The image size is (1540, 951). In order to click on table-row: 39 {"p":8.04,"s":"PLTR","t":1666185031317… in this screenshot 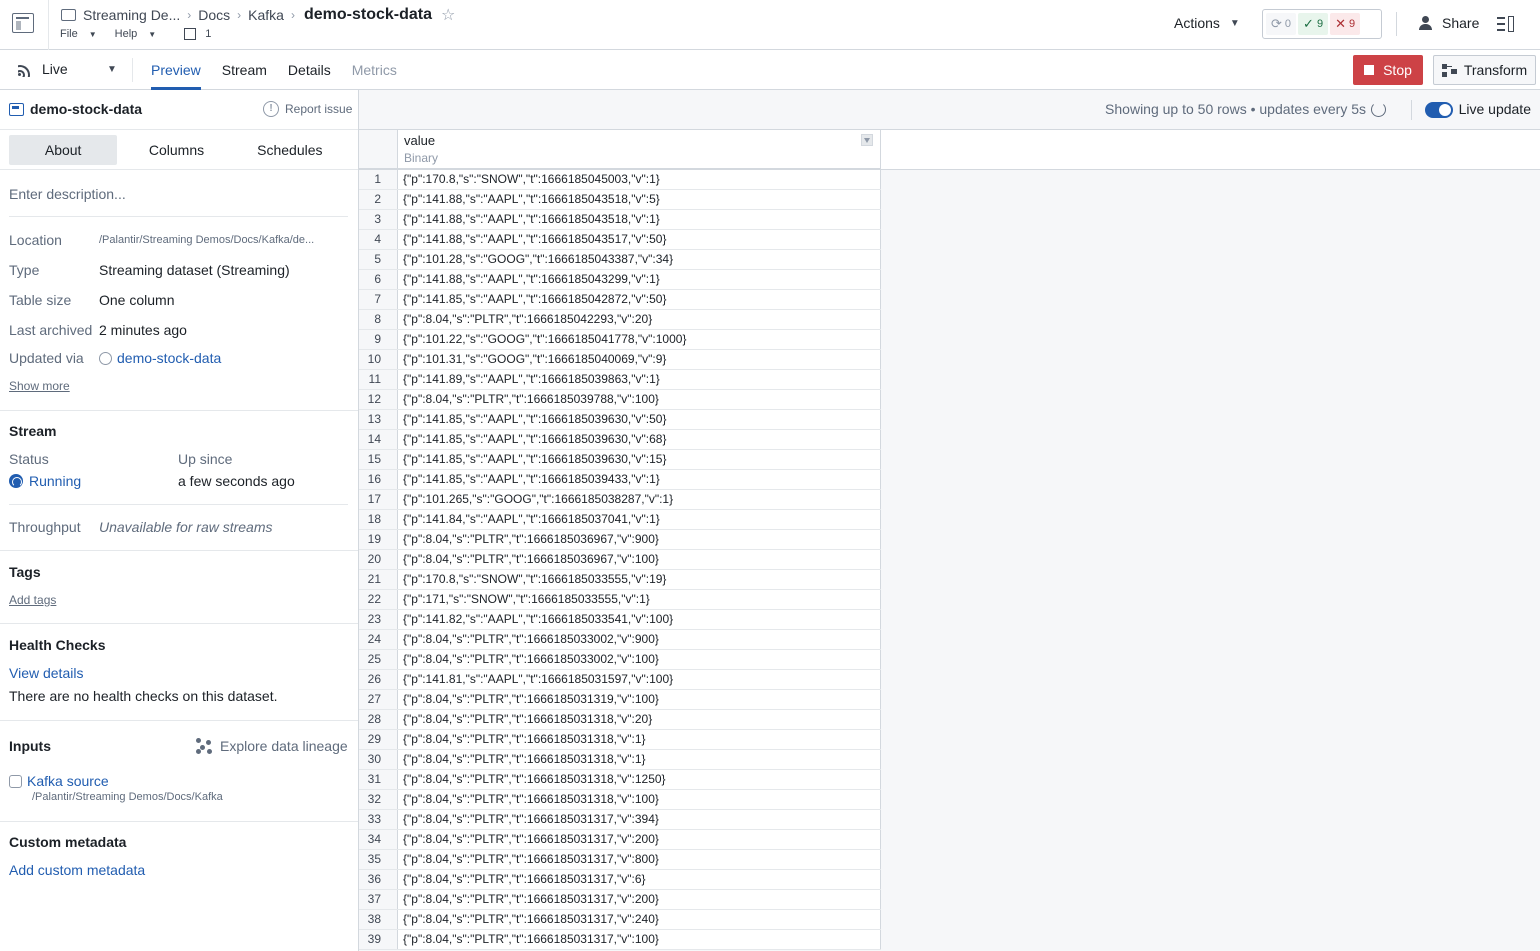, I will do `click(620, 940)`.